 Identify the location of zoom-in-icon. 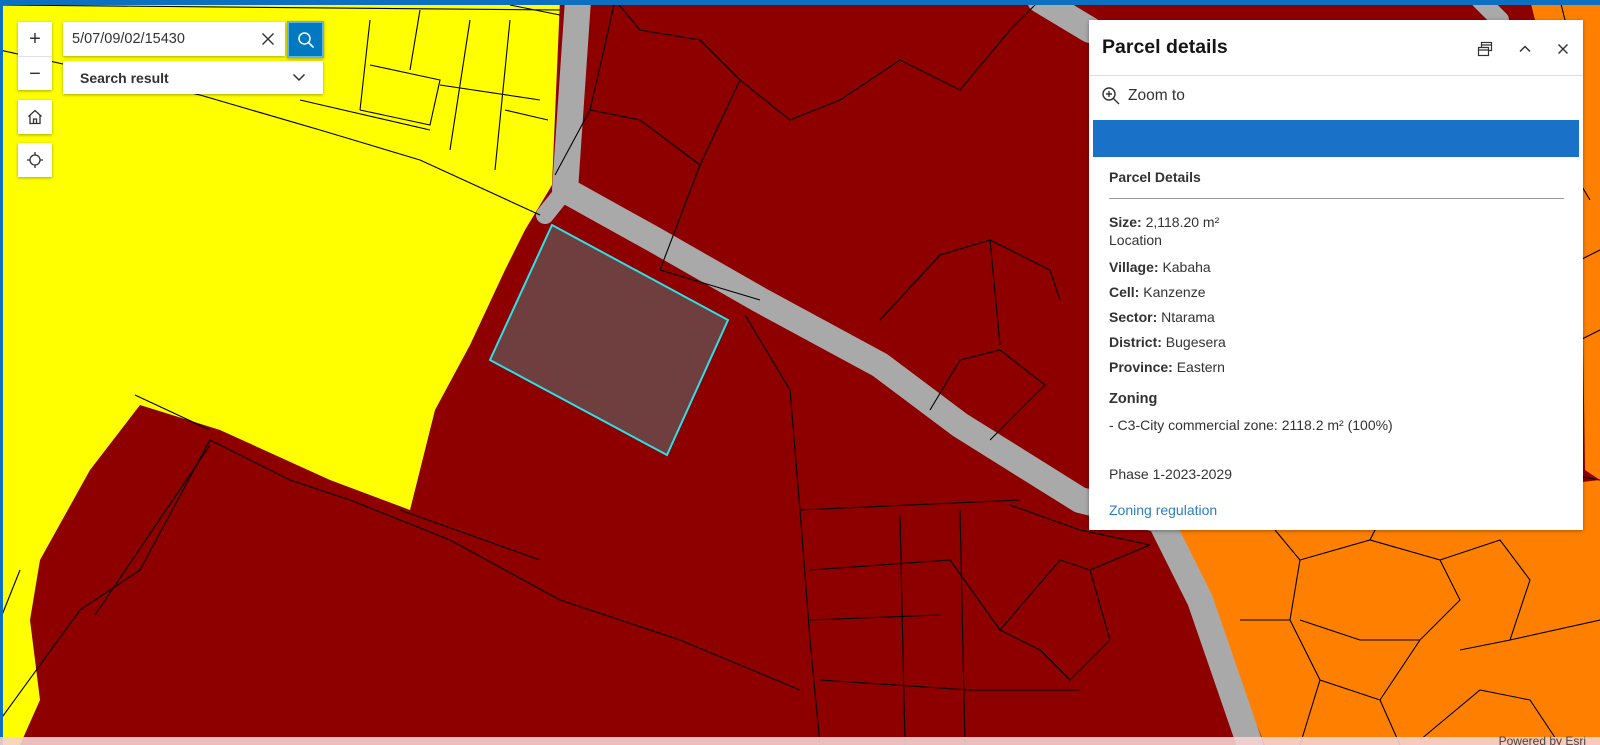
(1111, 96).